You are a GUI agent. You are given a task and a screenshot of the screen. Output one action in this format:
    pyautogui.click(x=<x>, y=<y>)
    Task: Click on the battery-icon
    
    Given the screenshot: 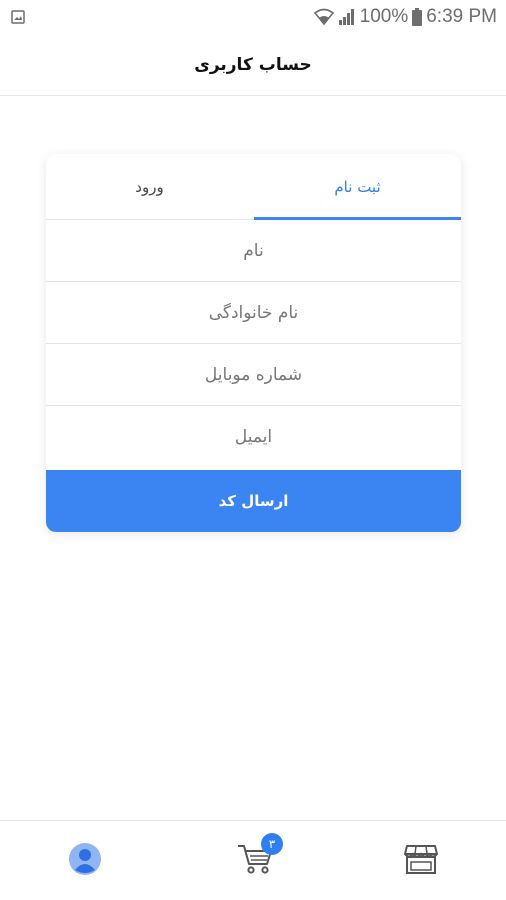 What is the action you would take?
    pyautogui.click(x=417, y=17)
    